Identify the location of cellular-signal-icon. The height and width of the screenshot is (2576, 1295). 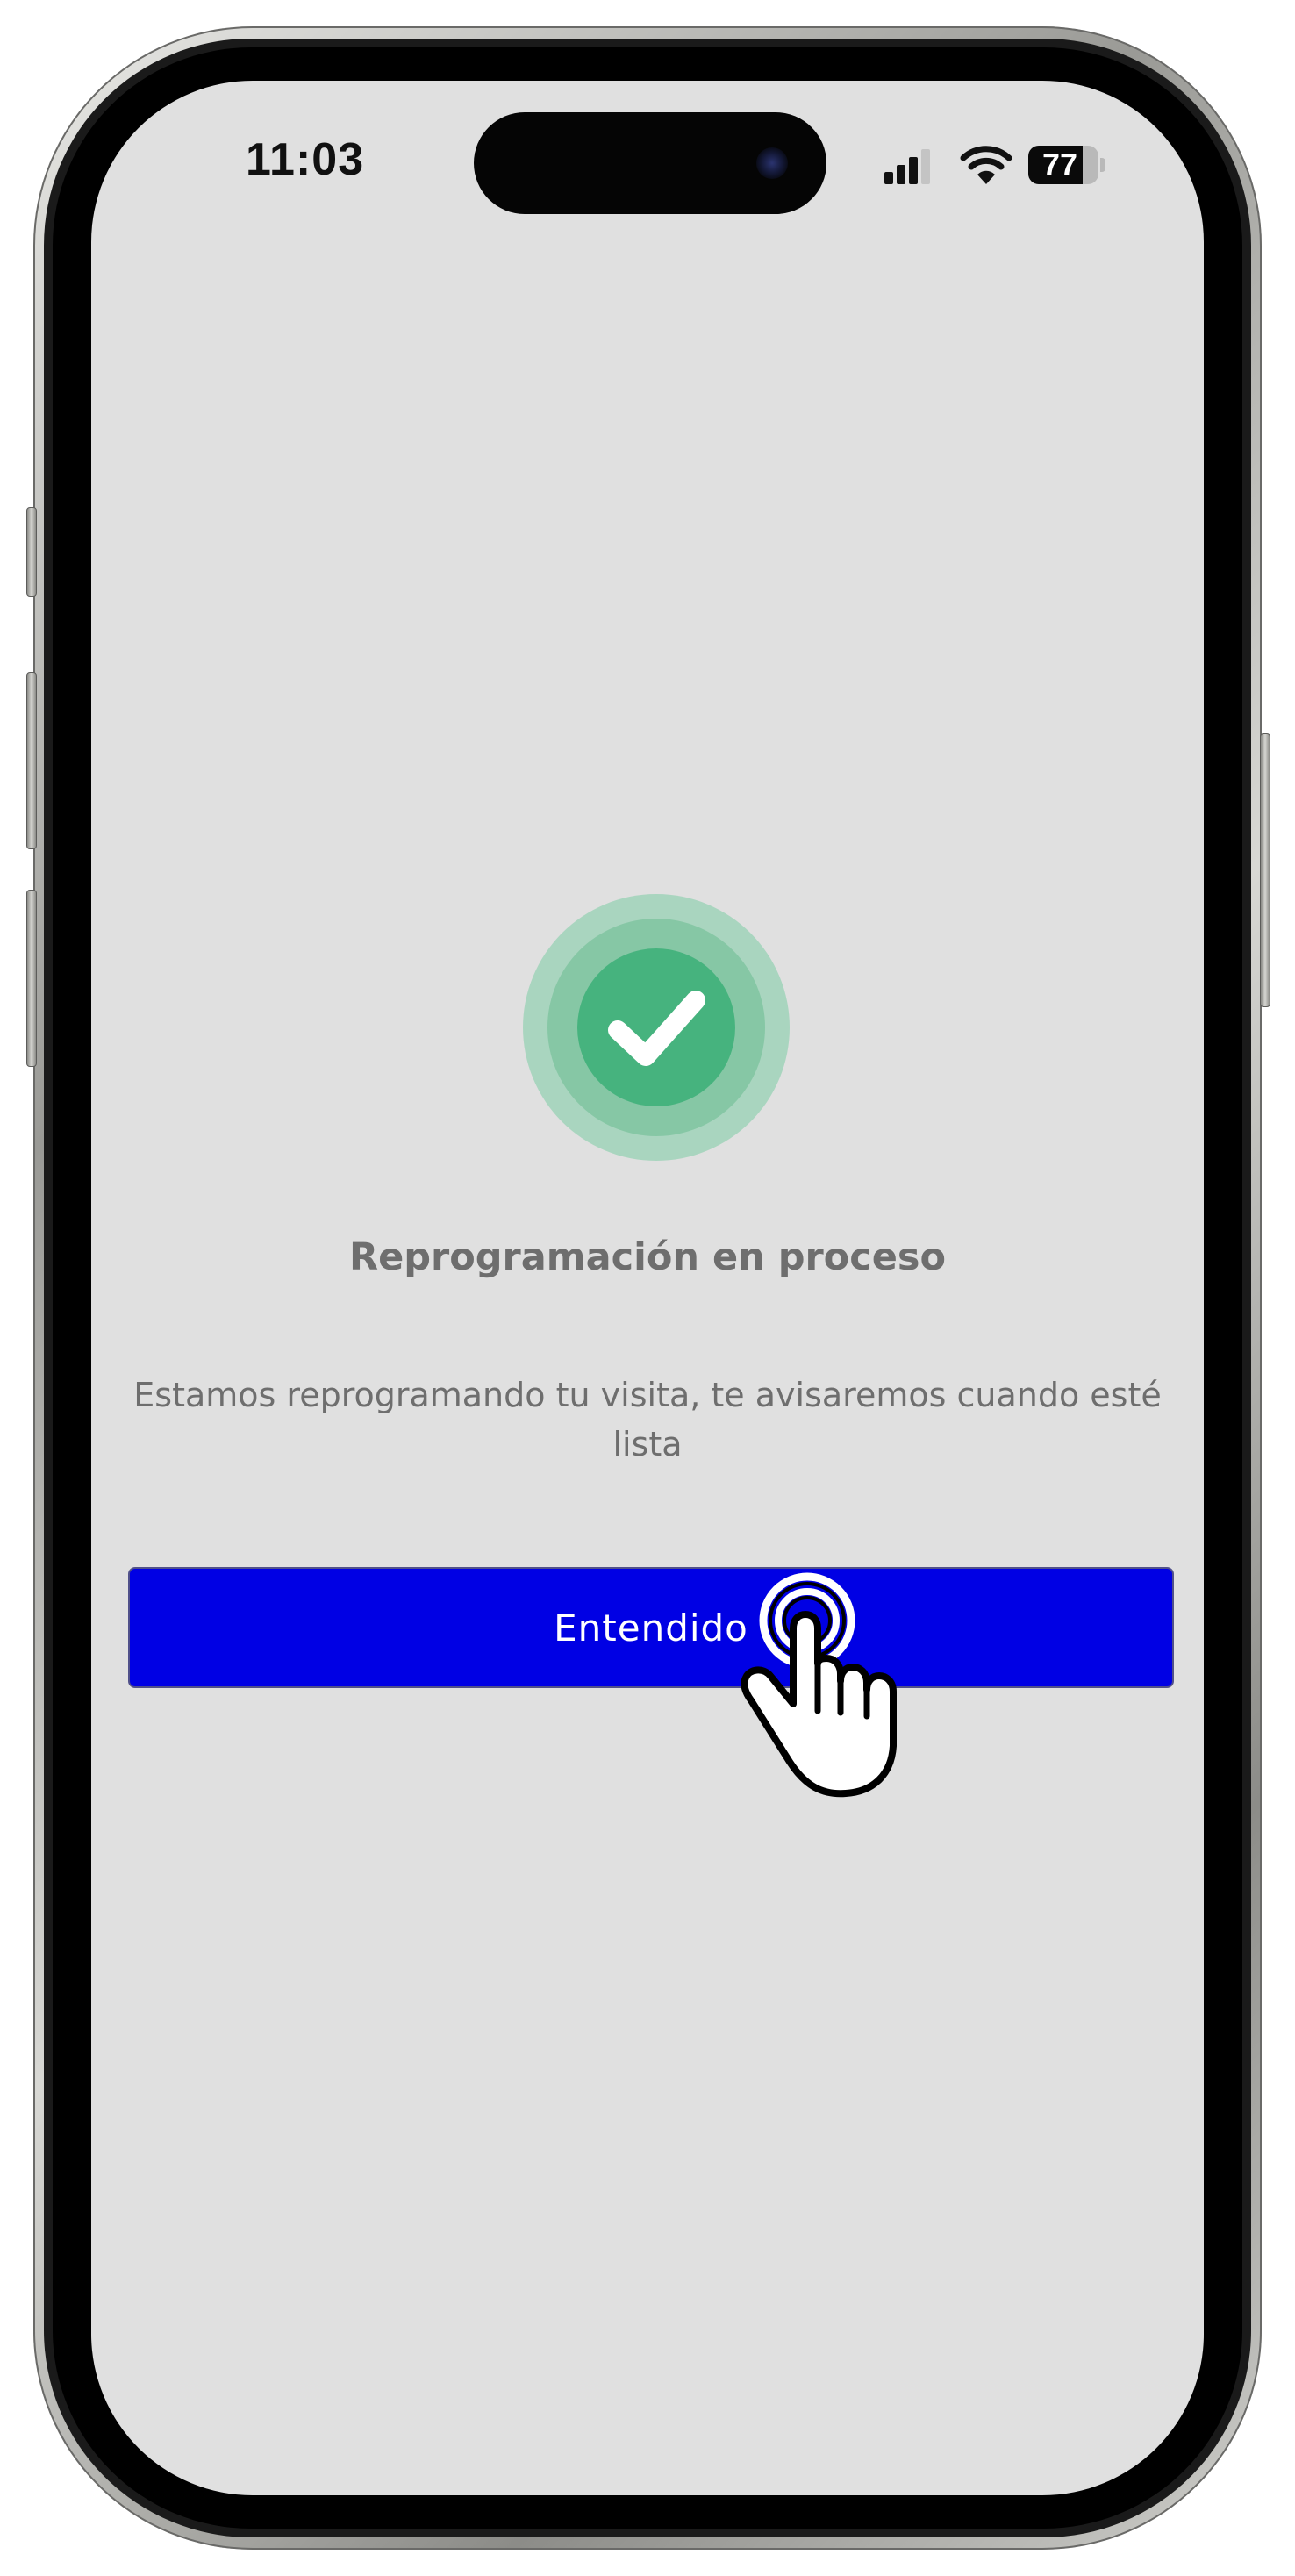
(907, 166).